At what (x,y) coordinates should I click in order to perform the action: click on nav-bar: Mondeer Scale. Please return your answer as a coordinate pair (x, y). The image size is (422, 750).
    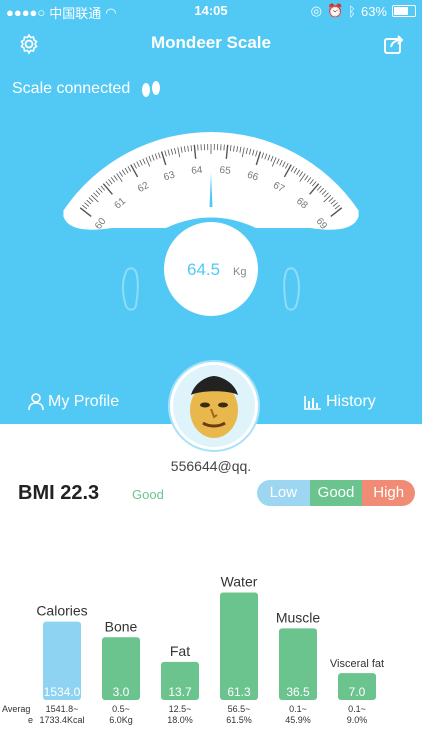
    Looking at the image, I should click on (211, 44).